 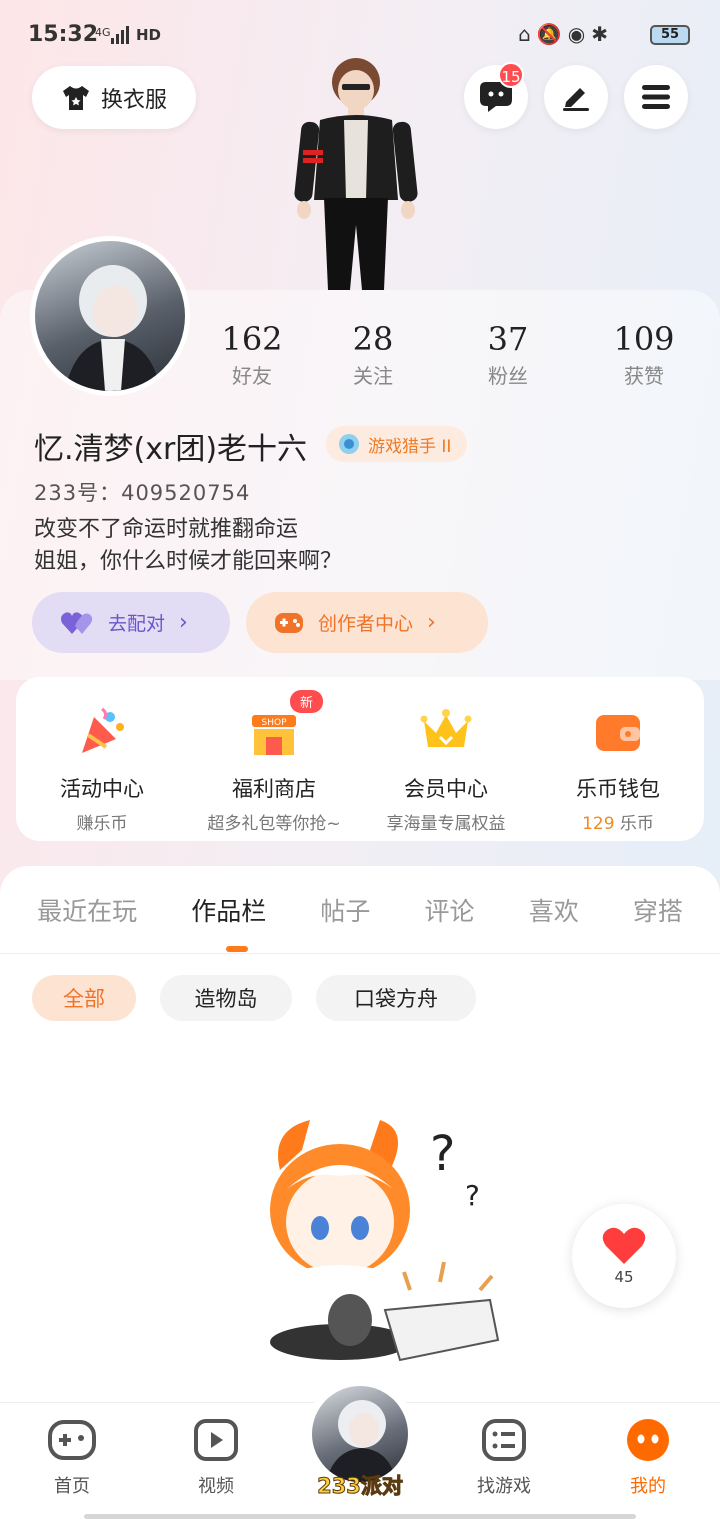 What do you see at coordinates (511, 75) in the screenshot?
I see `message-count-badge: 15` at bounding box center [511, 75].